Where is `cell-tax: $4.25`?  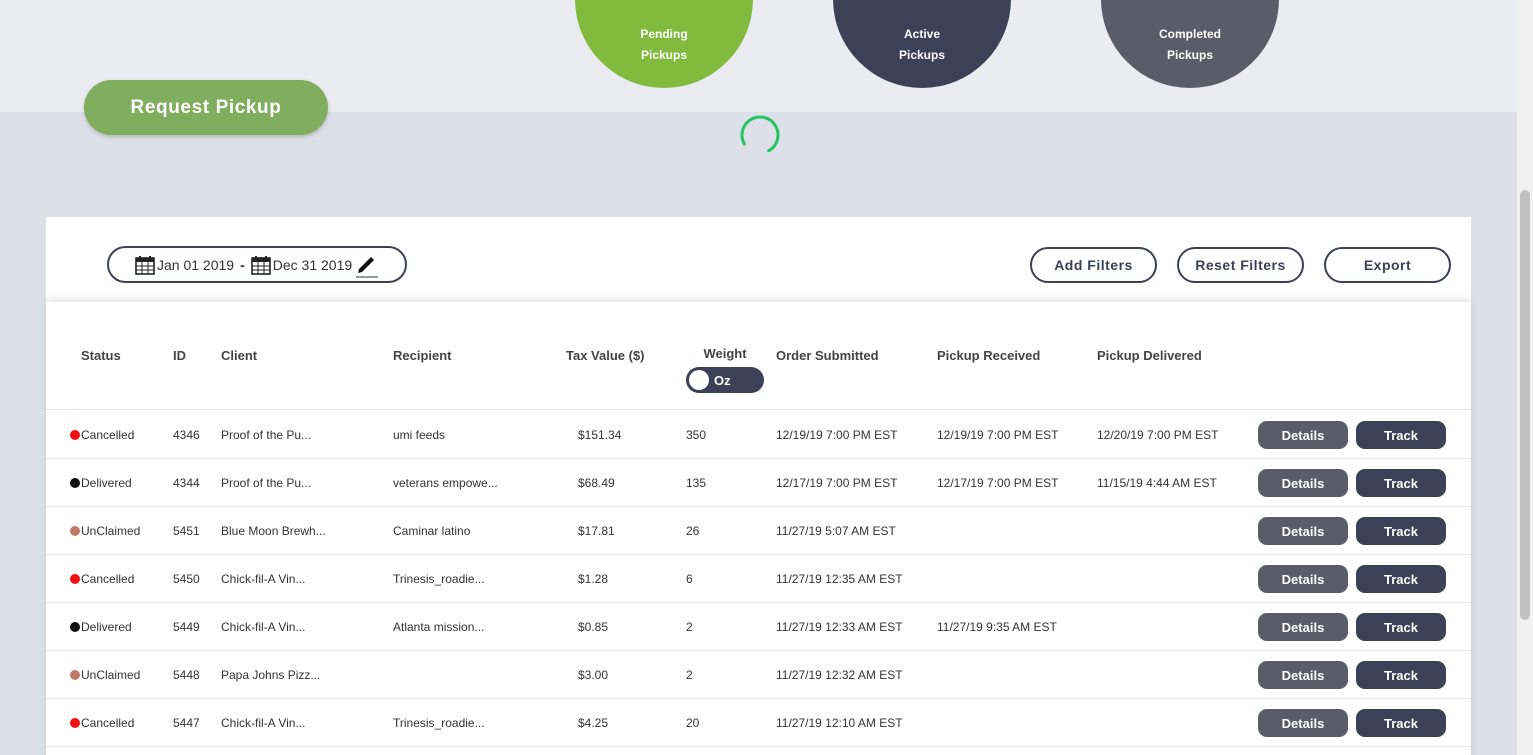 cell-tax: $4.25 is located at coordinates (593, 723).